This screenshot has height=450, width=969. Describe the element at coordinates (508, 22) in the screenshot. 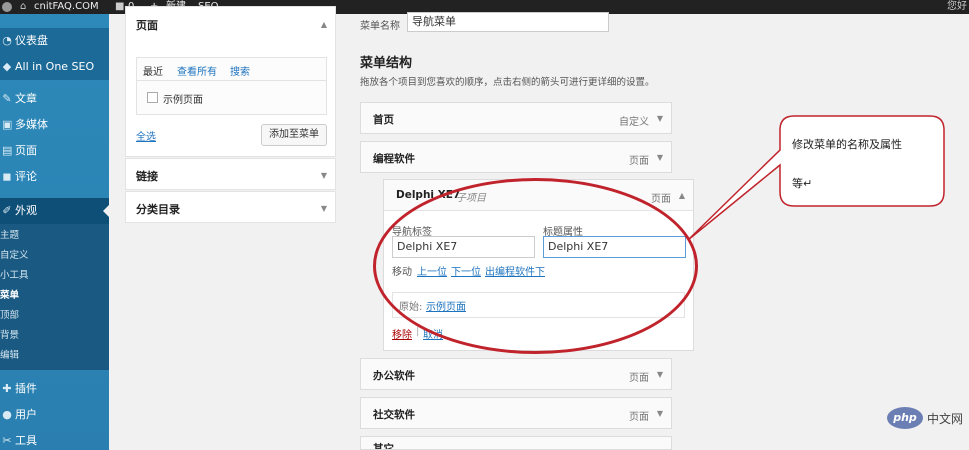

I see `menu-name-input: 导航菜单` at that location.